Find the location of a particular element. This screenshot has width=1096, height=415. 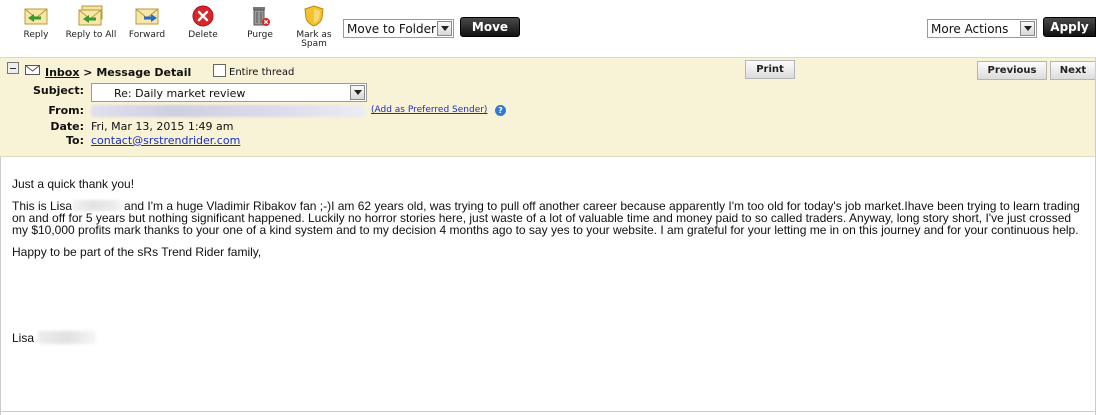

redacted-sender is located at coordinates (228, 111).